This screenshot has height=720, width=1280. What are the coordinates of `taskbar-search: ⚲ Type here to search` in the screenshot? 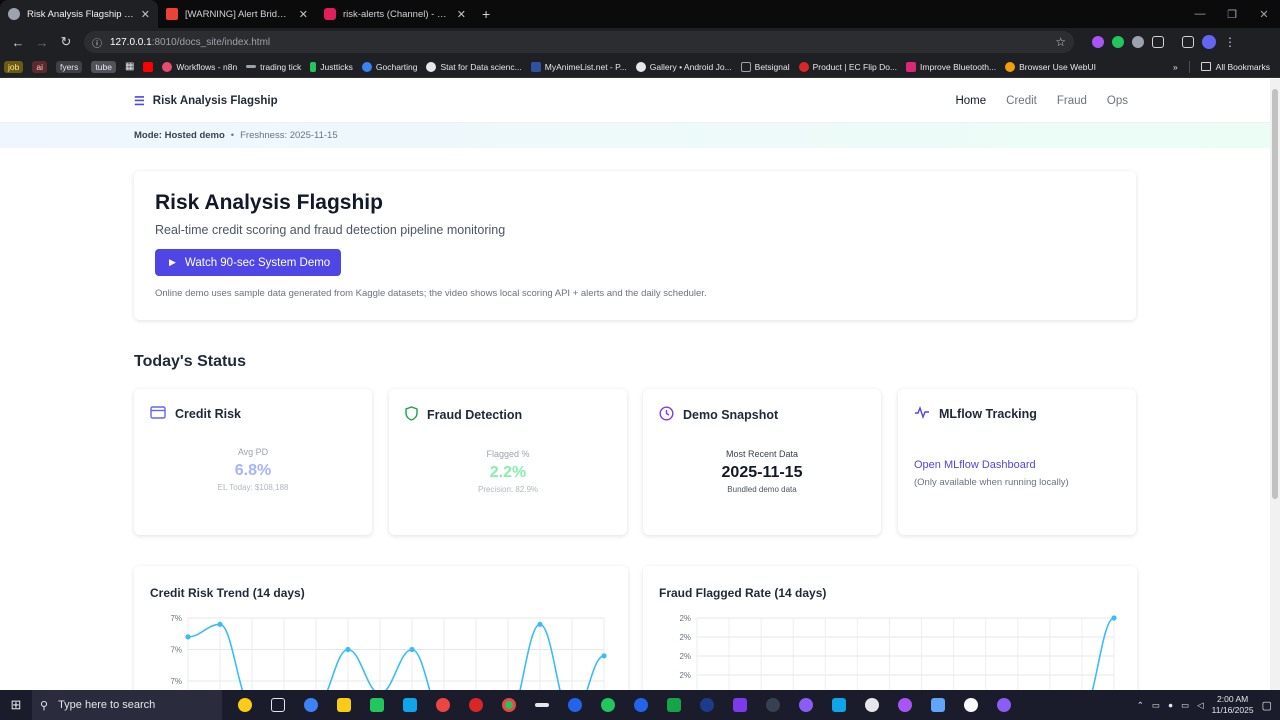 It's located at (127, 705).